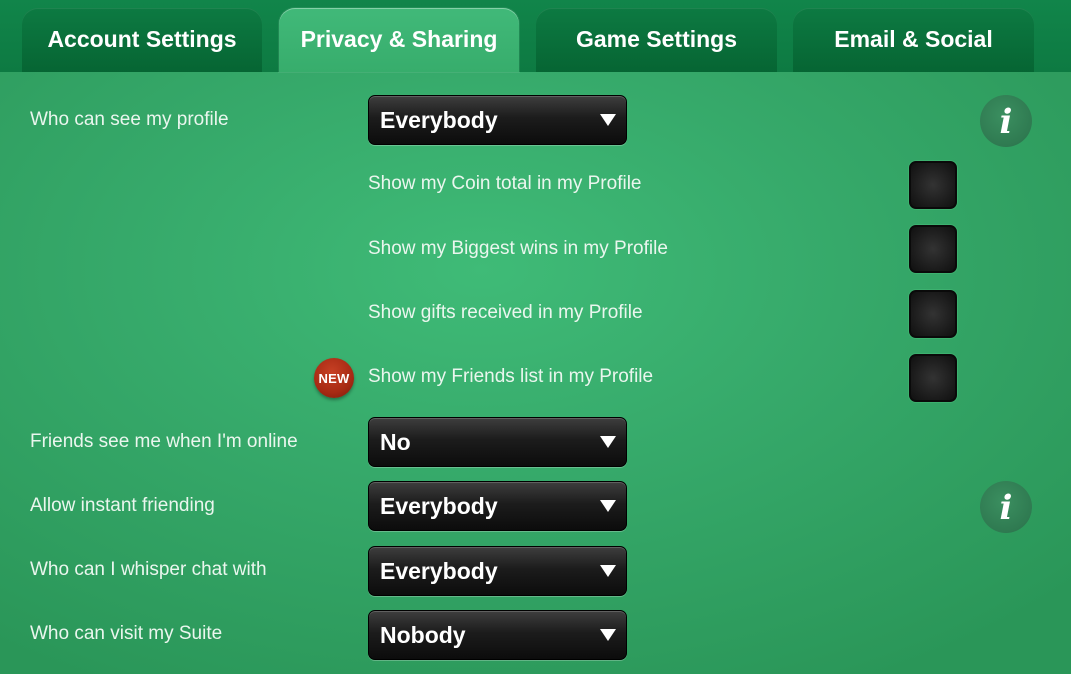 Image resolution: width=1071 pixels, height=674 pixels. Describe the element at coordinates (933, 185) in the screenshot. I see `option-coin-total-checkbox` at that location.